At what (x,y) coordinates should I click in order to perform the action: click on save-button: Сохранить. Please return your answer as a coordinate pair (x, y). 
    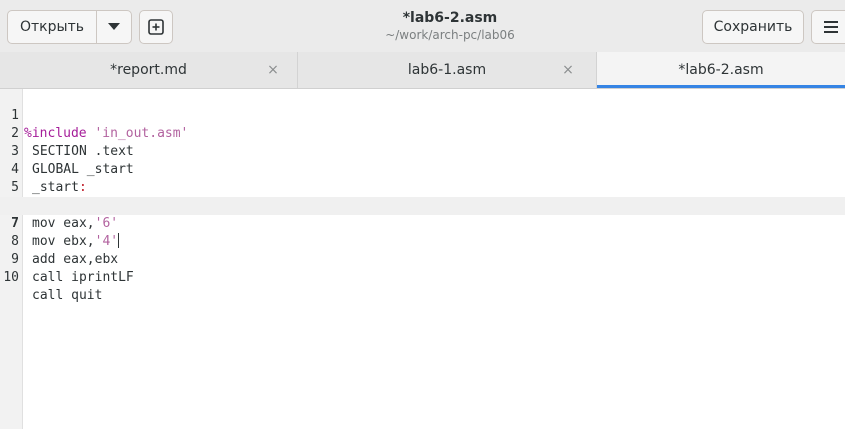
    Looking at the image, I should click on (753, 27).